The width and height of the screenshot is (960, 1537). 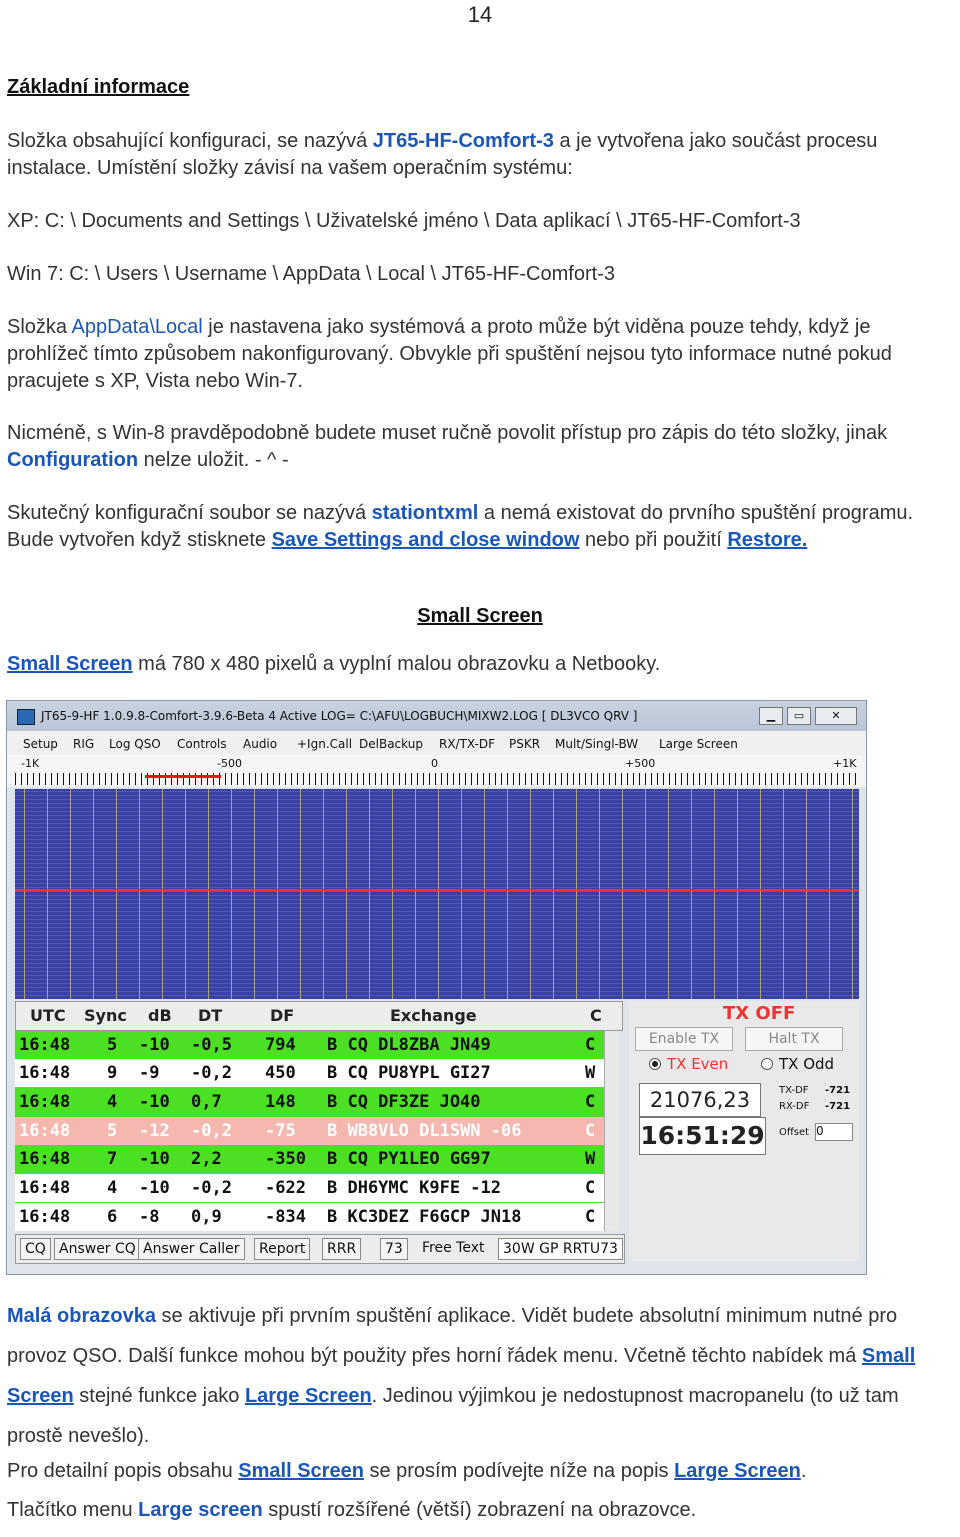 I want to click on decode-row: 16:48 5 -10 -0,5 794 B CQ DL8ZBA JN49 C, so click(x=314, y=1045).